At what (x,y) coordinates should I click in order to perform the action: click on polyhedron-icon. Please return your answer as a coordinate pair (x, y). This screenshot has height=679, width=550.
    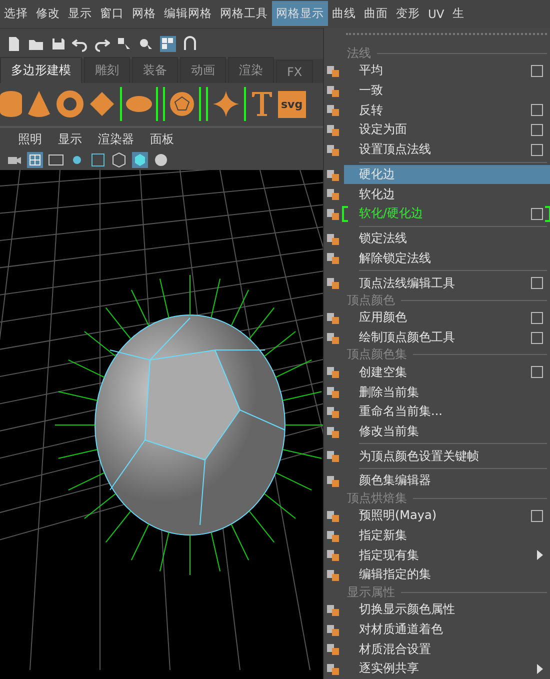
    Looking at the image, I should click on (182, 104).